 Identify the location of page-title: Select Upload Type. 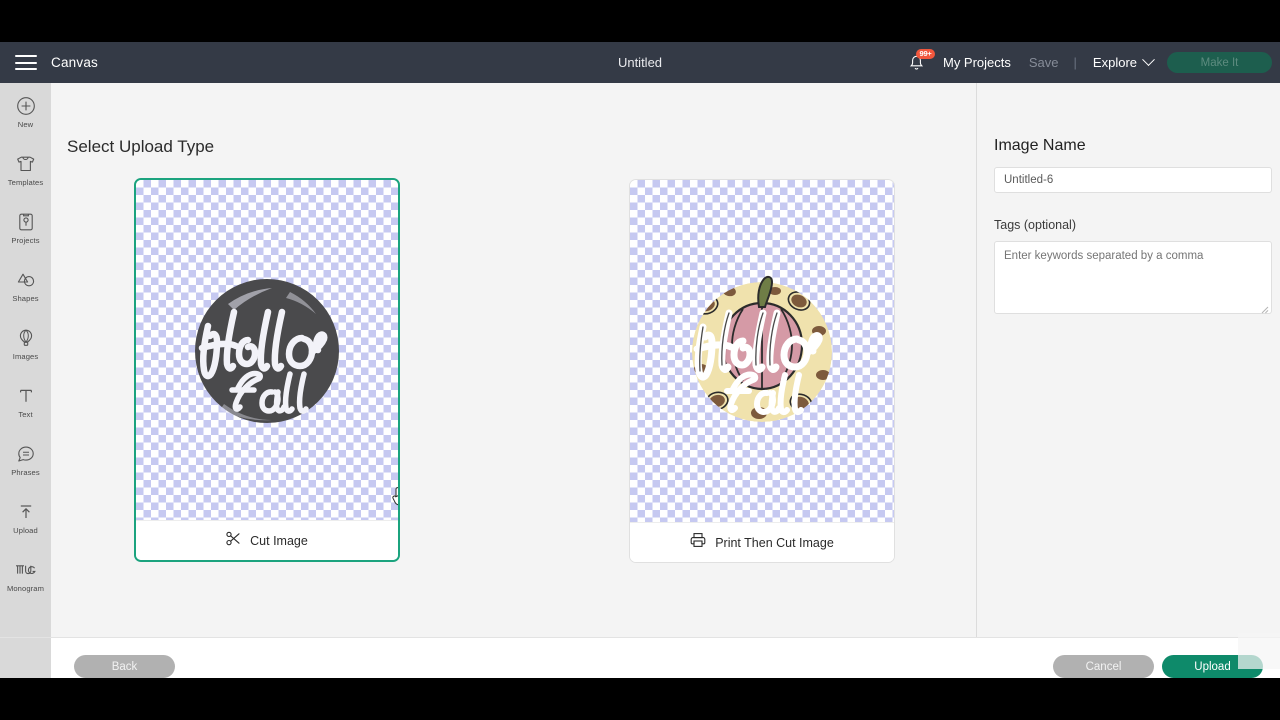
(141, 146).